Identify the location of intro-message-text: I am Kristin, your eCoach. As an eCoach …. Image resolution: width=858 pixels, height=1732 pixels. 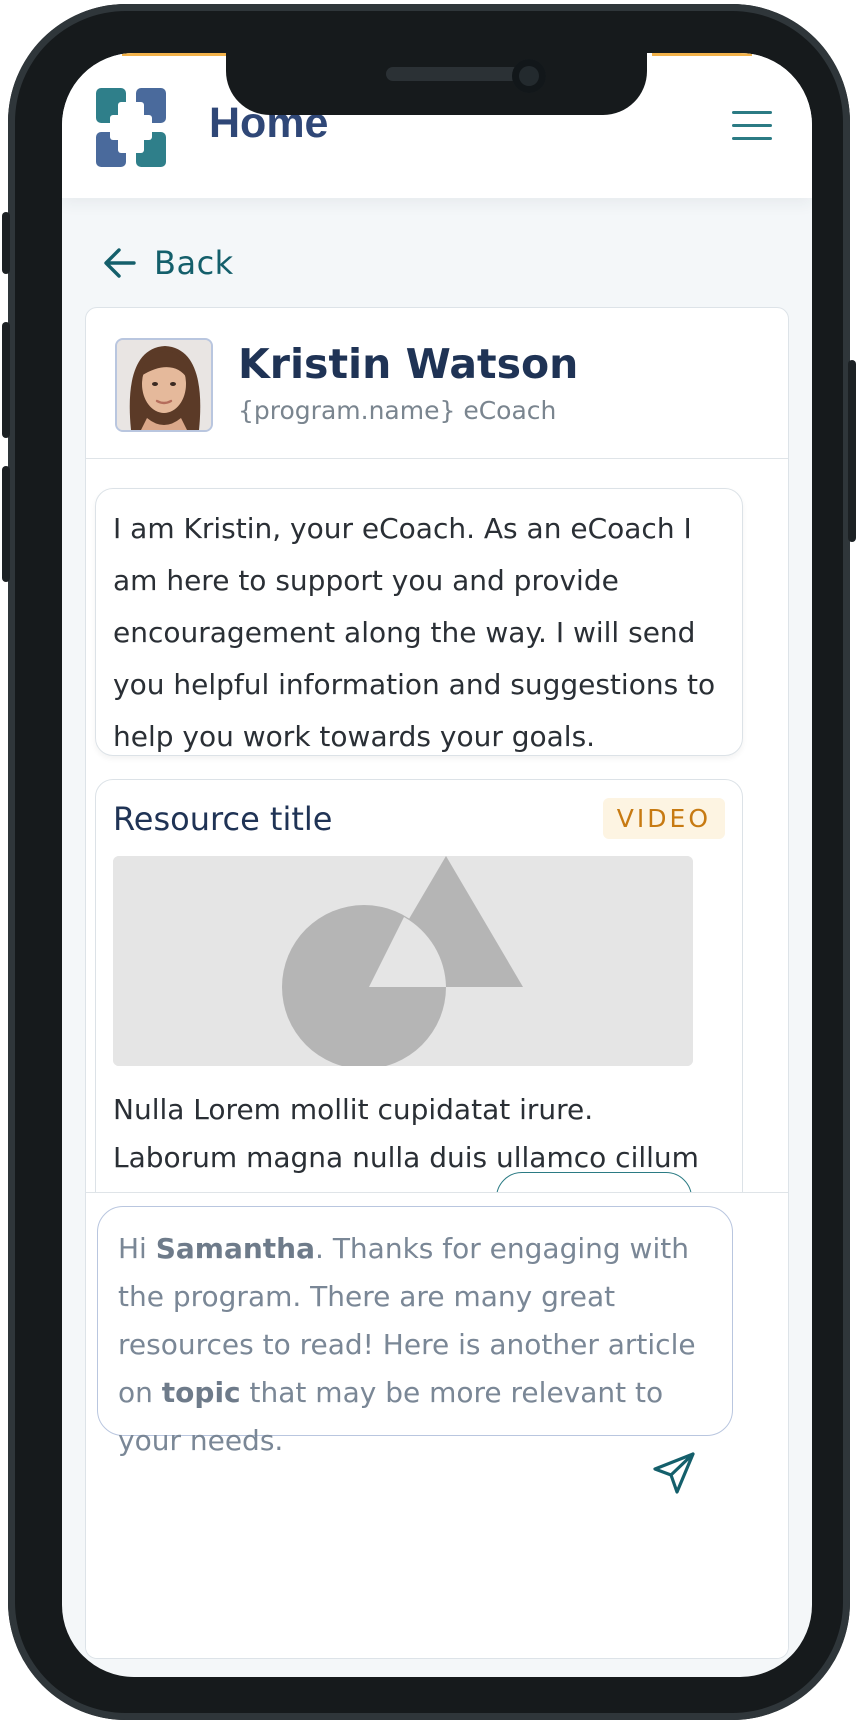
(414, 632).